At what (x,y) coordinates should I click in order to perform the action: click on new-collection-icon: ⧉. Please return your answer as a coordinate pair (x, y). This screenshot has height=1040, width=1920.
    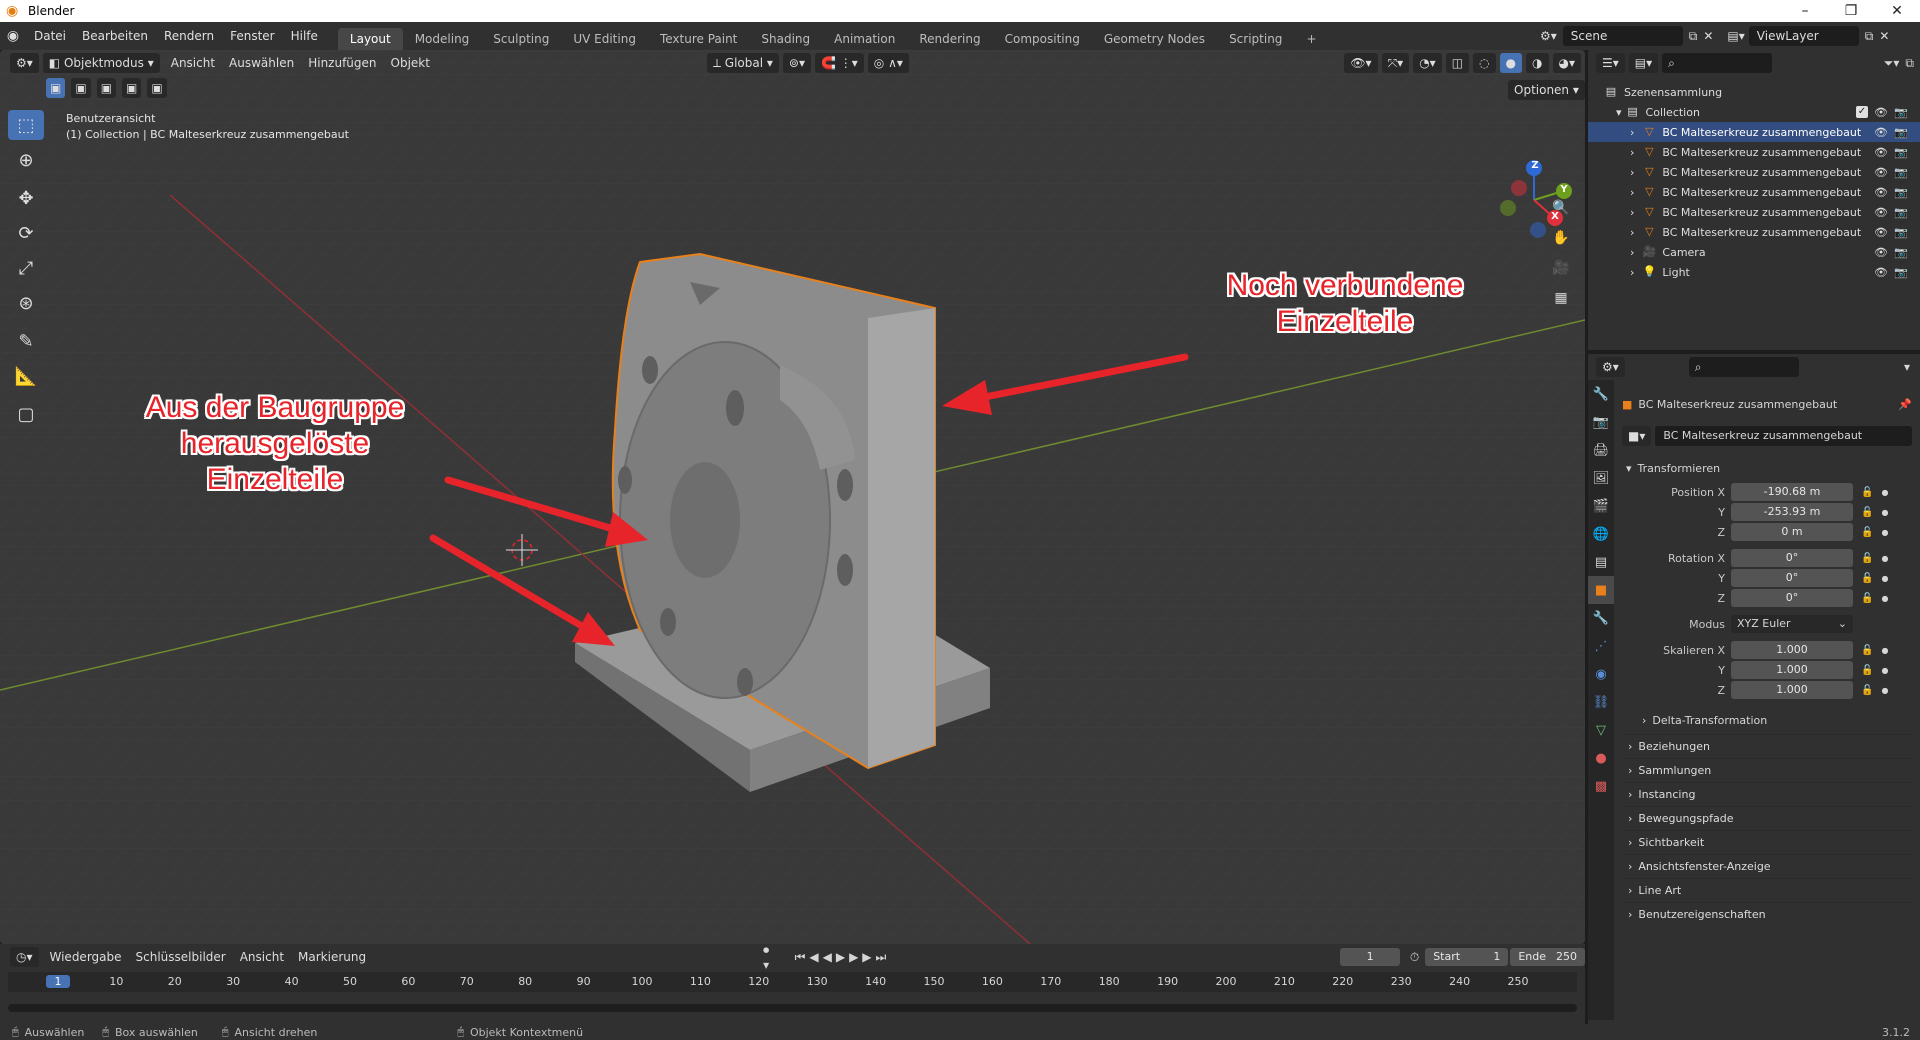
    Looking at the image, I should click on (1909, 63).